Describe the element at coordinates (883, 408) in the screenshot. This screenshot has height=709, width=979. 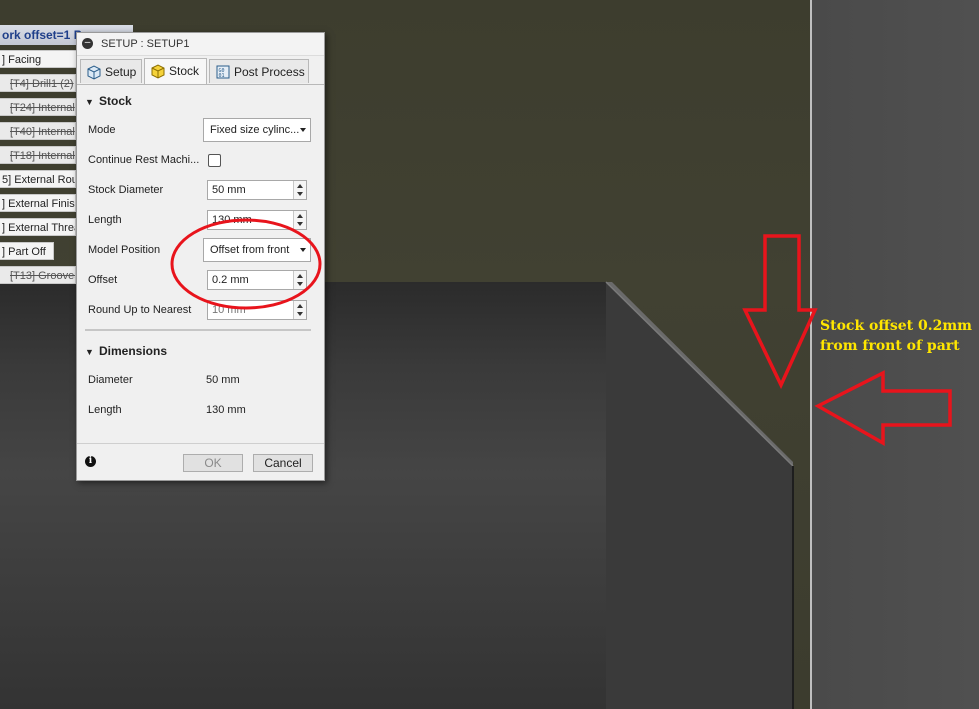
I see `left-arrow-icon` at that location.